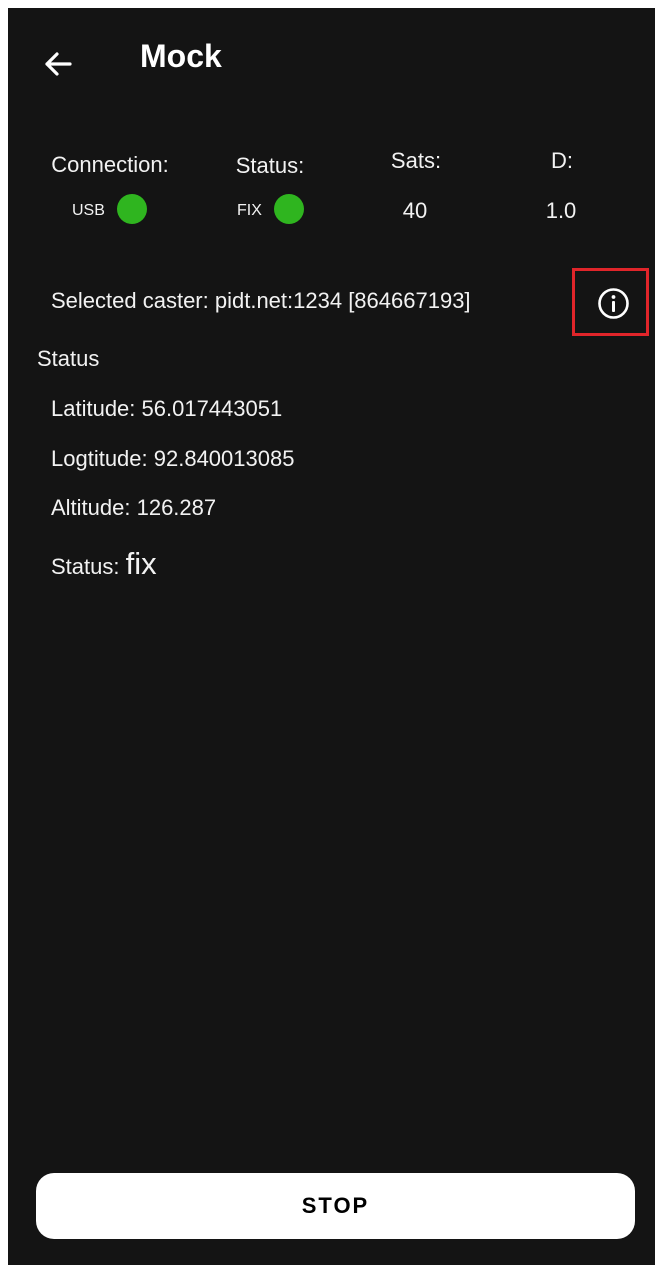 Image resolution: width=660 pixels, height=1265 pixels. I want to click on d-value: 1.0, so click(561, 210).